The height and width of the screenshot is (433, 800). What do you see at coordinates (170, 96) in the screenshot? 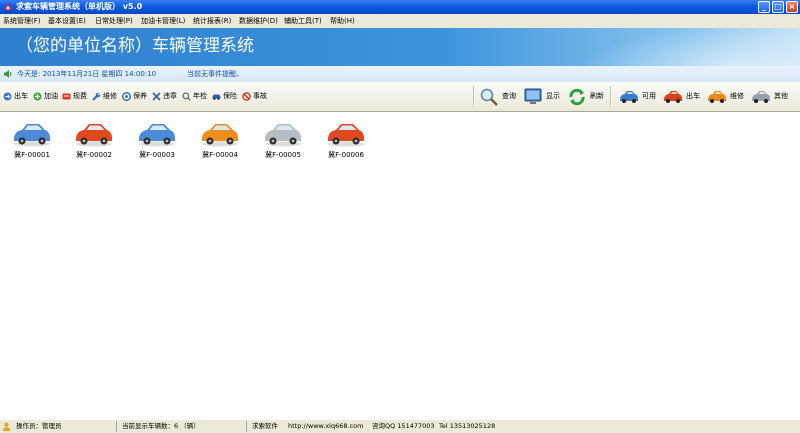
I see `toolbar-label: 违章` at bounding box center [170, 96].